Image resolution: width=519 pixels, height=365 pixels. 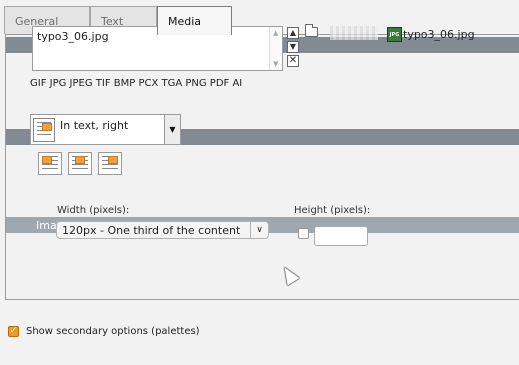 I want to click on tab-media-label: Media, so click(x=185, y=21).